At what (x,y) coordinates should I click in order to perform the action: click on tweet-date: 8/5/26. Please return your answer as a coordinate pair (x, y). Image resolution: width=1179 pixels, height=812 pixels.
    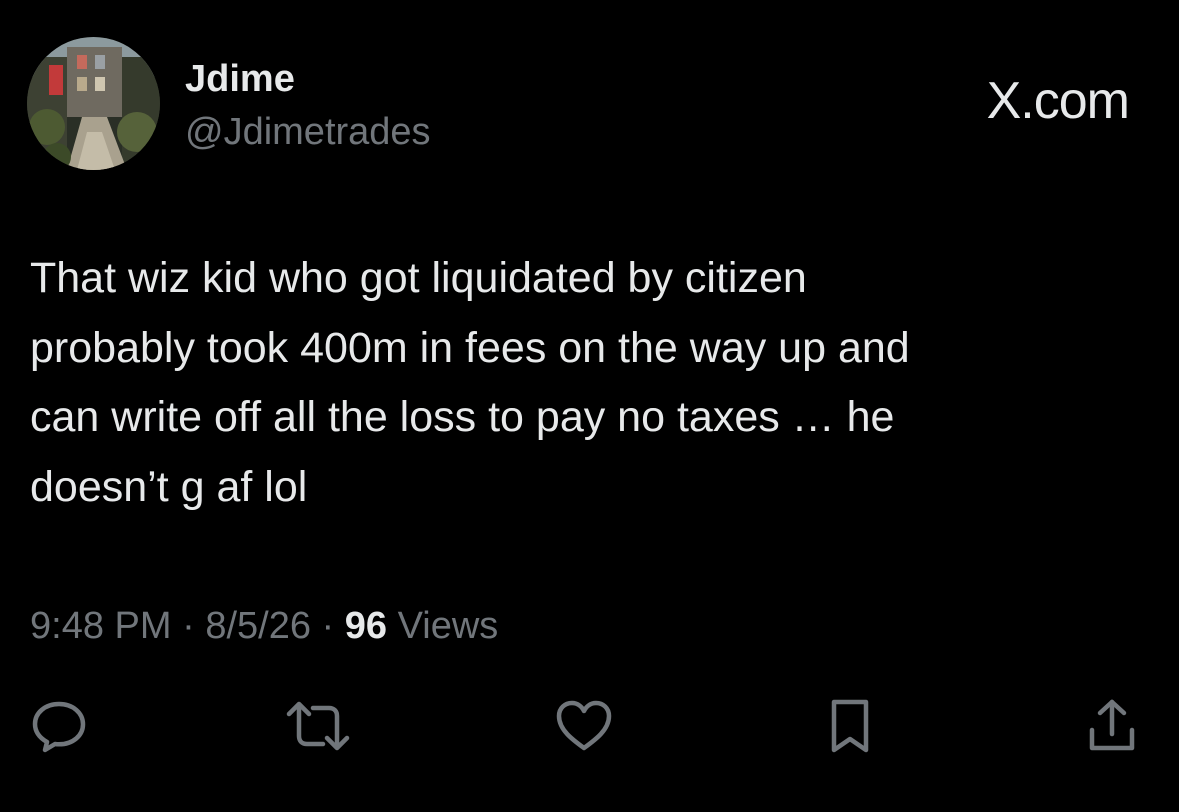
    Looking at the image, I should click on (258, 626).